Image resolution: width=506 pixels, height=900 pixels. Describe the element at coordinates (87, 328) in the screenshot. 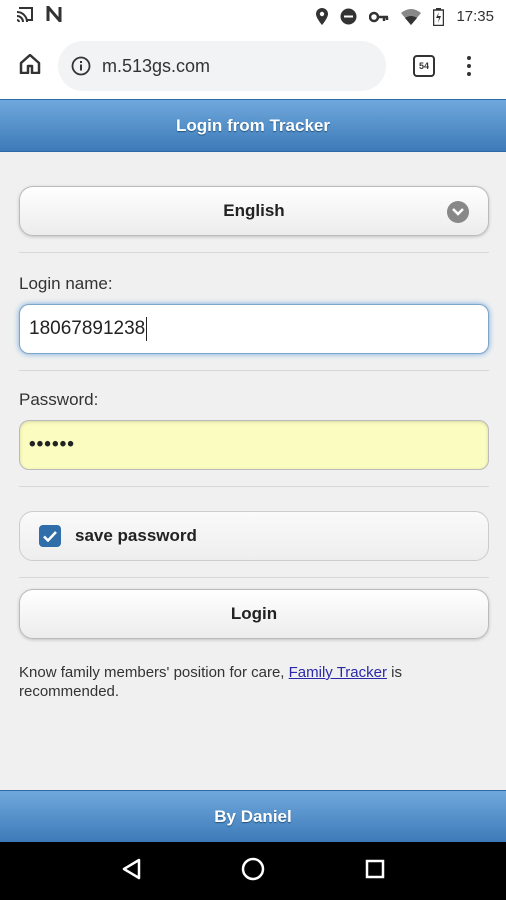

I see `login-name-value: 18067891238` at that location.